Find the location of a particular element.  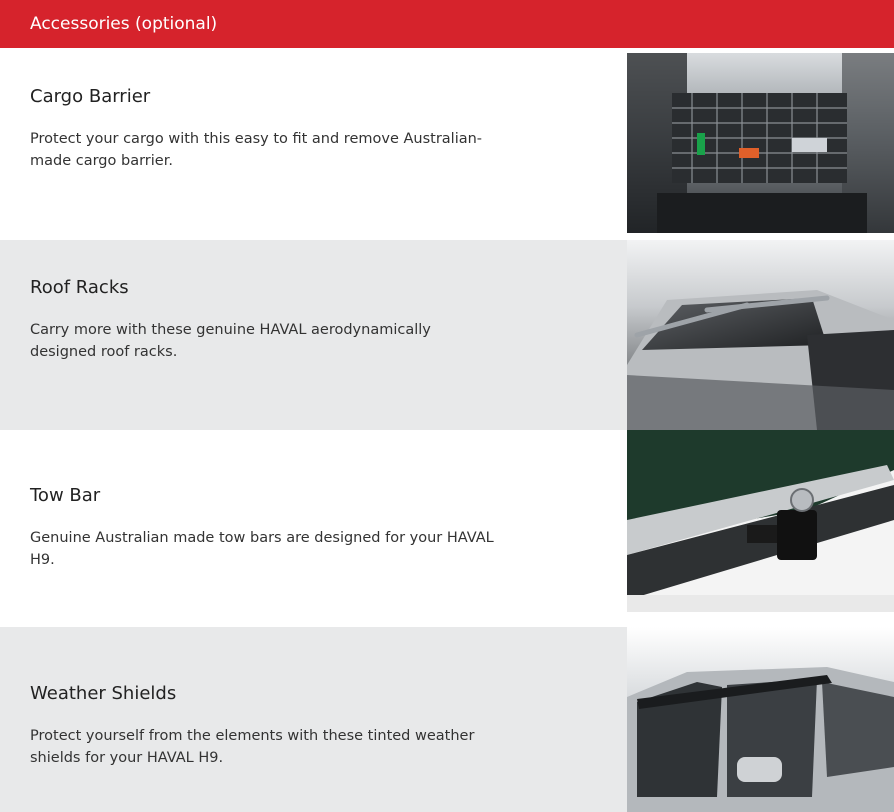

accessory-title: Weather Shields is located at coordinates (103, 693).